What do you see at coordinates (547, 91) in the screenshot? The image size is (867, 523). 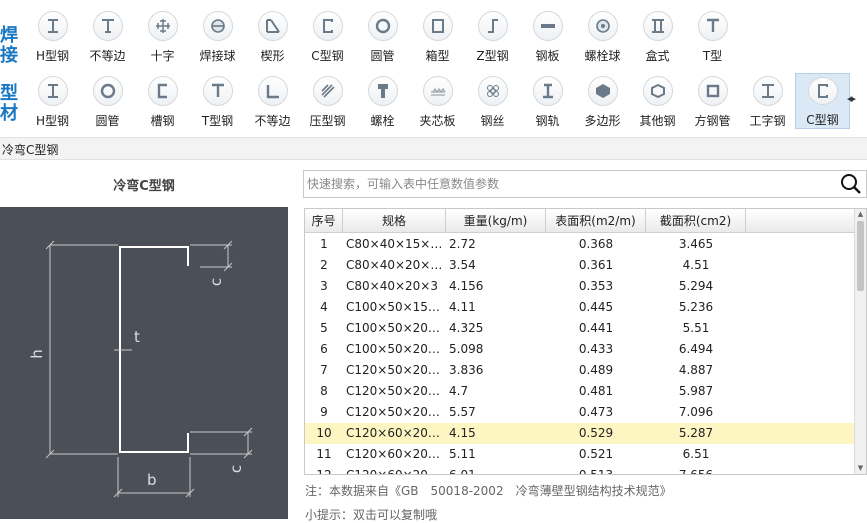 I see `rail-icon` at bounding box center [547, 91].